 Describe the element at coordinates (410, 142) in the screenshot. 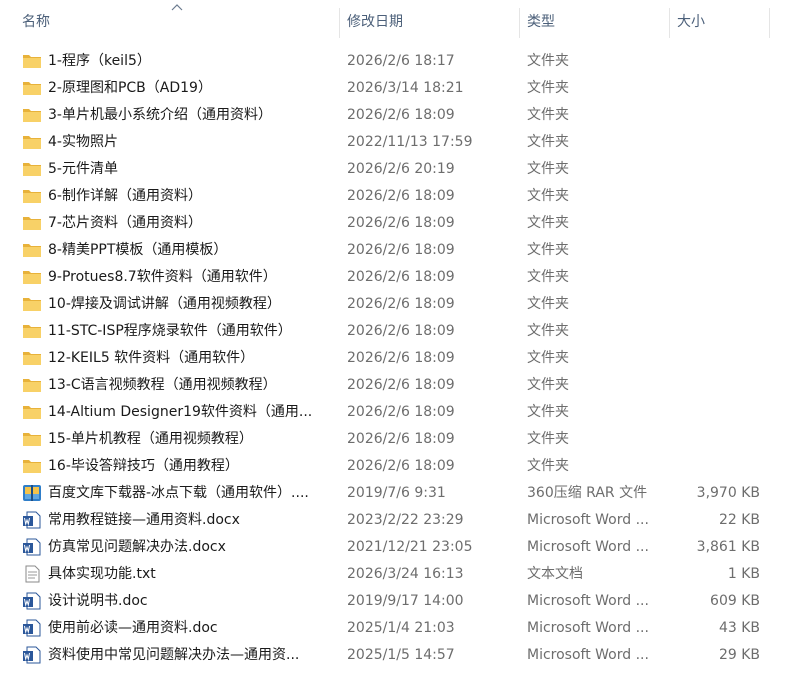

I see `file-date: 2022/11/13 17:59` at that location.